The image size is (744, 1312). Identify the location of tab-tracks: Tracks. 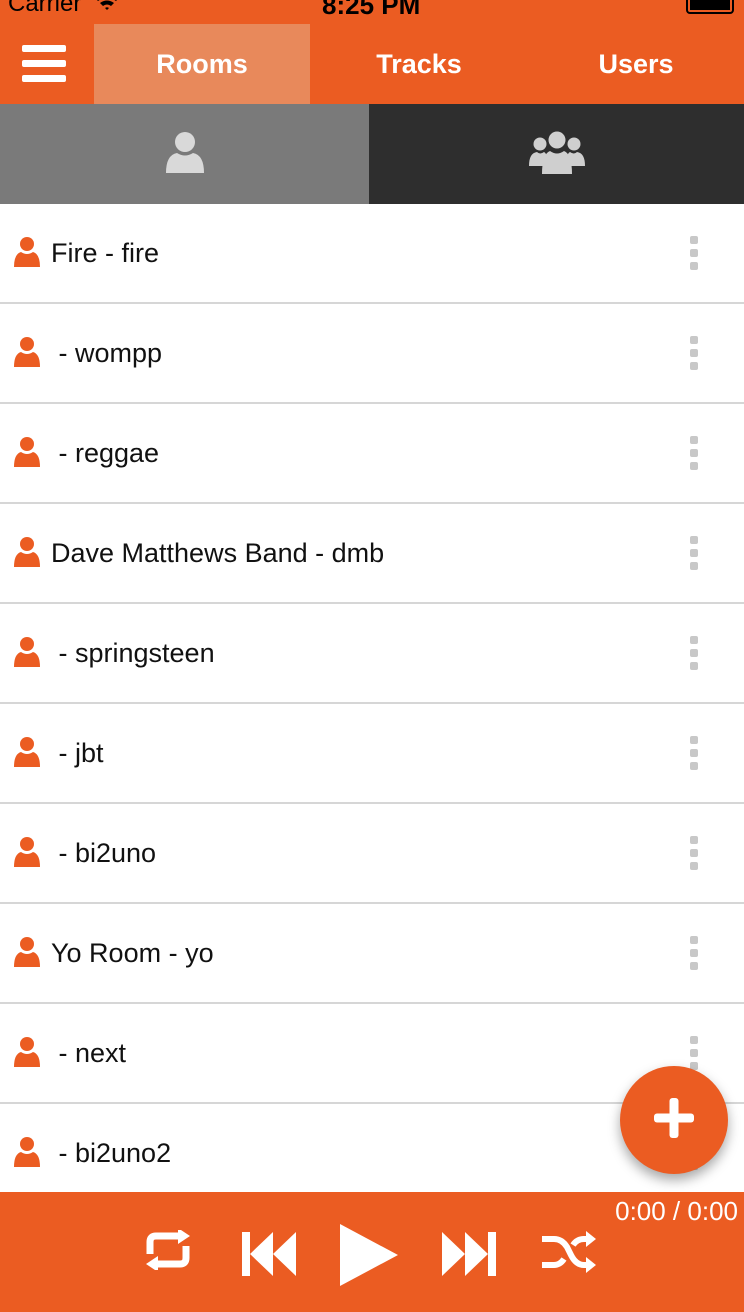
(419, 64).